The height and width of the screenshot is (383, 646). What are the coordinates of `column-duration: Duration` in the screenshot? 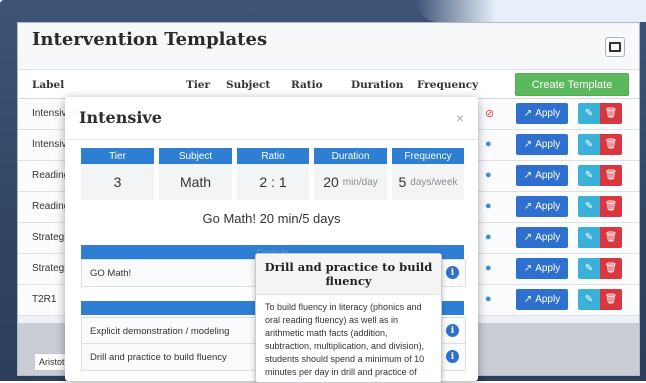 It's located at (377, 85).